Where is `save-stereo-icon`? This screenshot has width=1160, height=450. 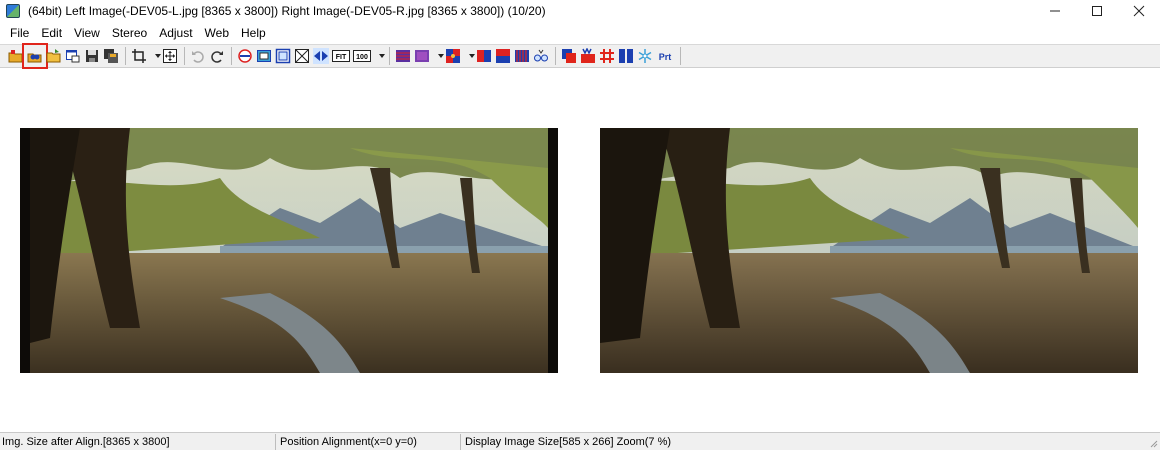
save-stereo-icon is located at coordinates (111, 56).